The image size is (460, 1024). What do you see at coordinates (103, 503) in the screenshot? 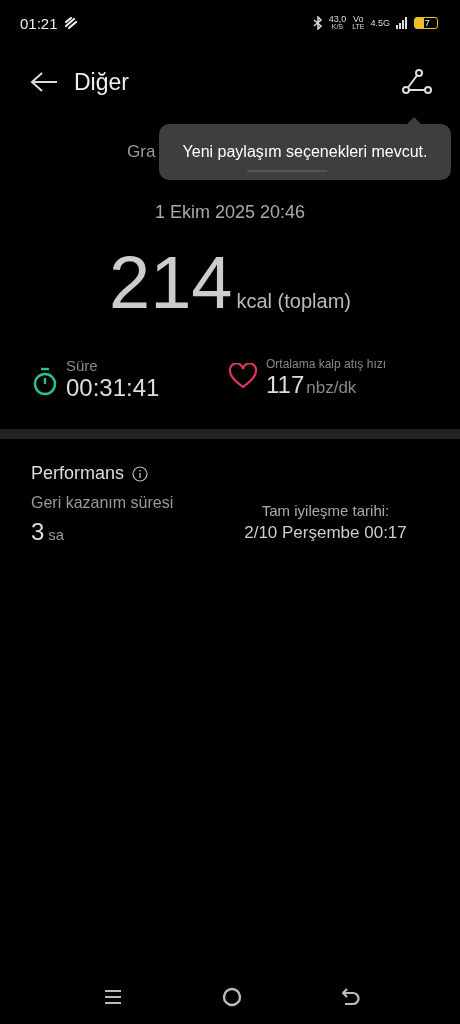
I see `recovery-label: Geri kazanım süresi` at bounding box center [103, 503].